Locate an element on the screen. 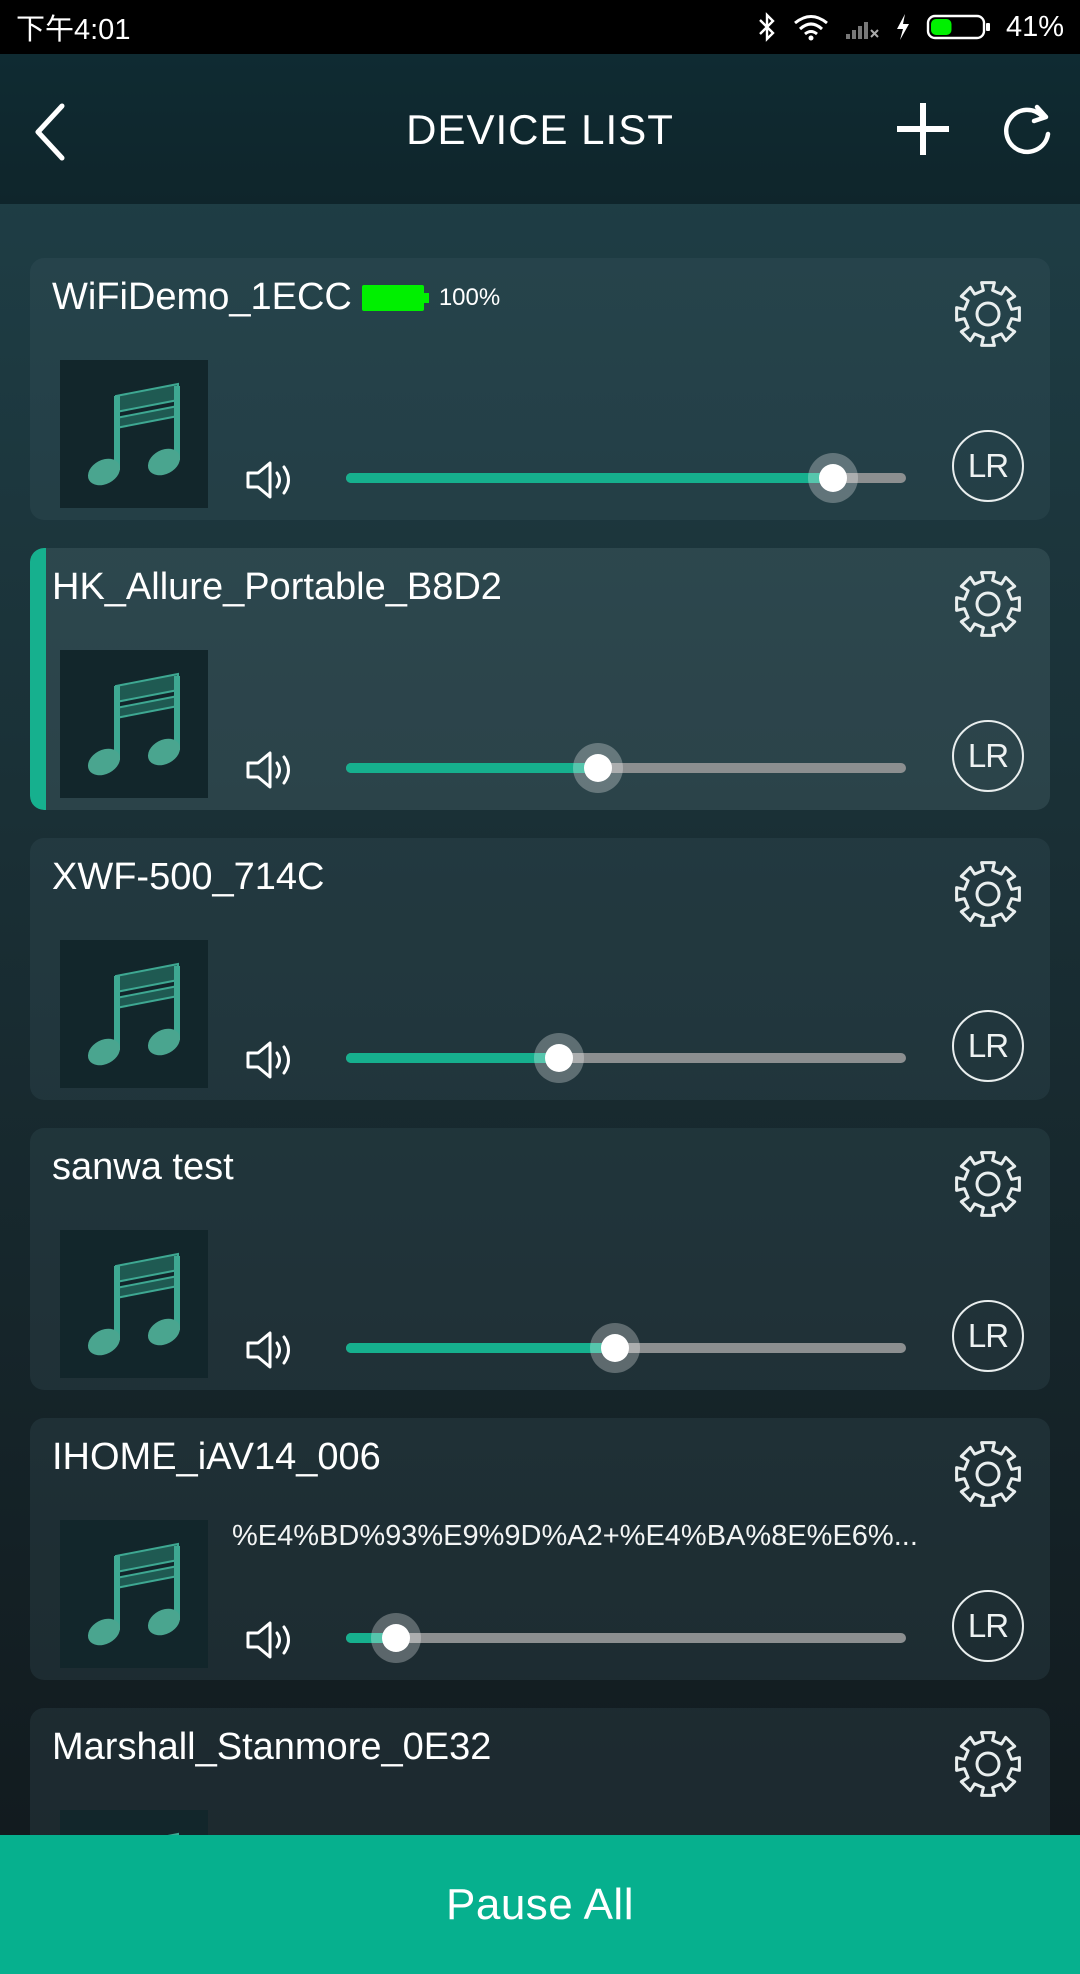  device-card: Marshall_Stanmore_0E32LR is located at coordinates (540, 1771).